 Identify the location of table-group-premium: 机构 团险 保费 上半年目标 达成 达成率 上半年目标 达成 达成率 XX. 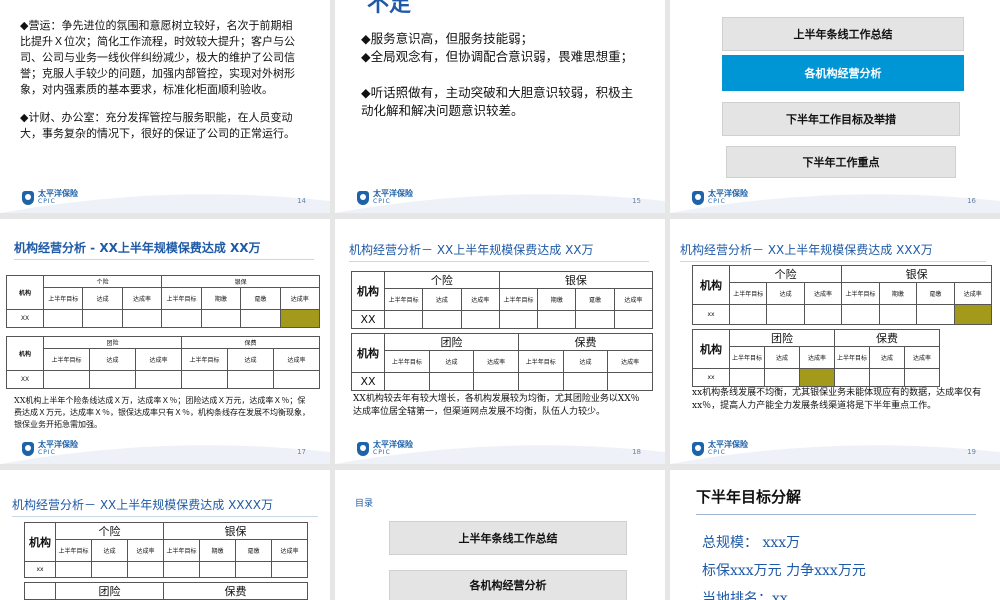
(502, 362).